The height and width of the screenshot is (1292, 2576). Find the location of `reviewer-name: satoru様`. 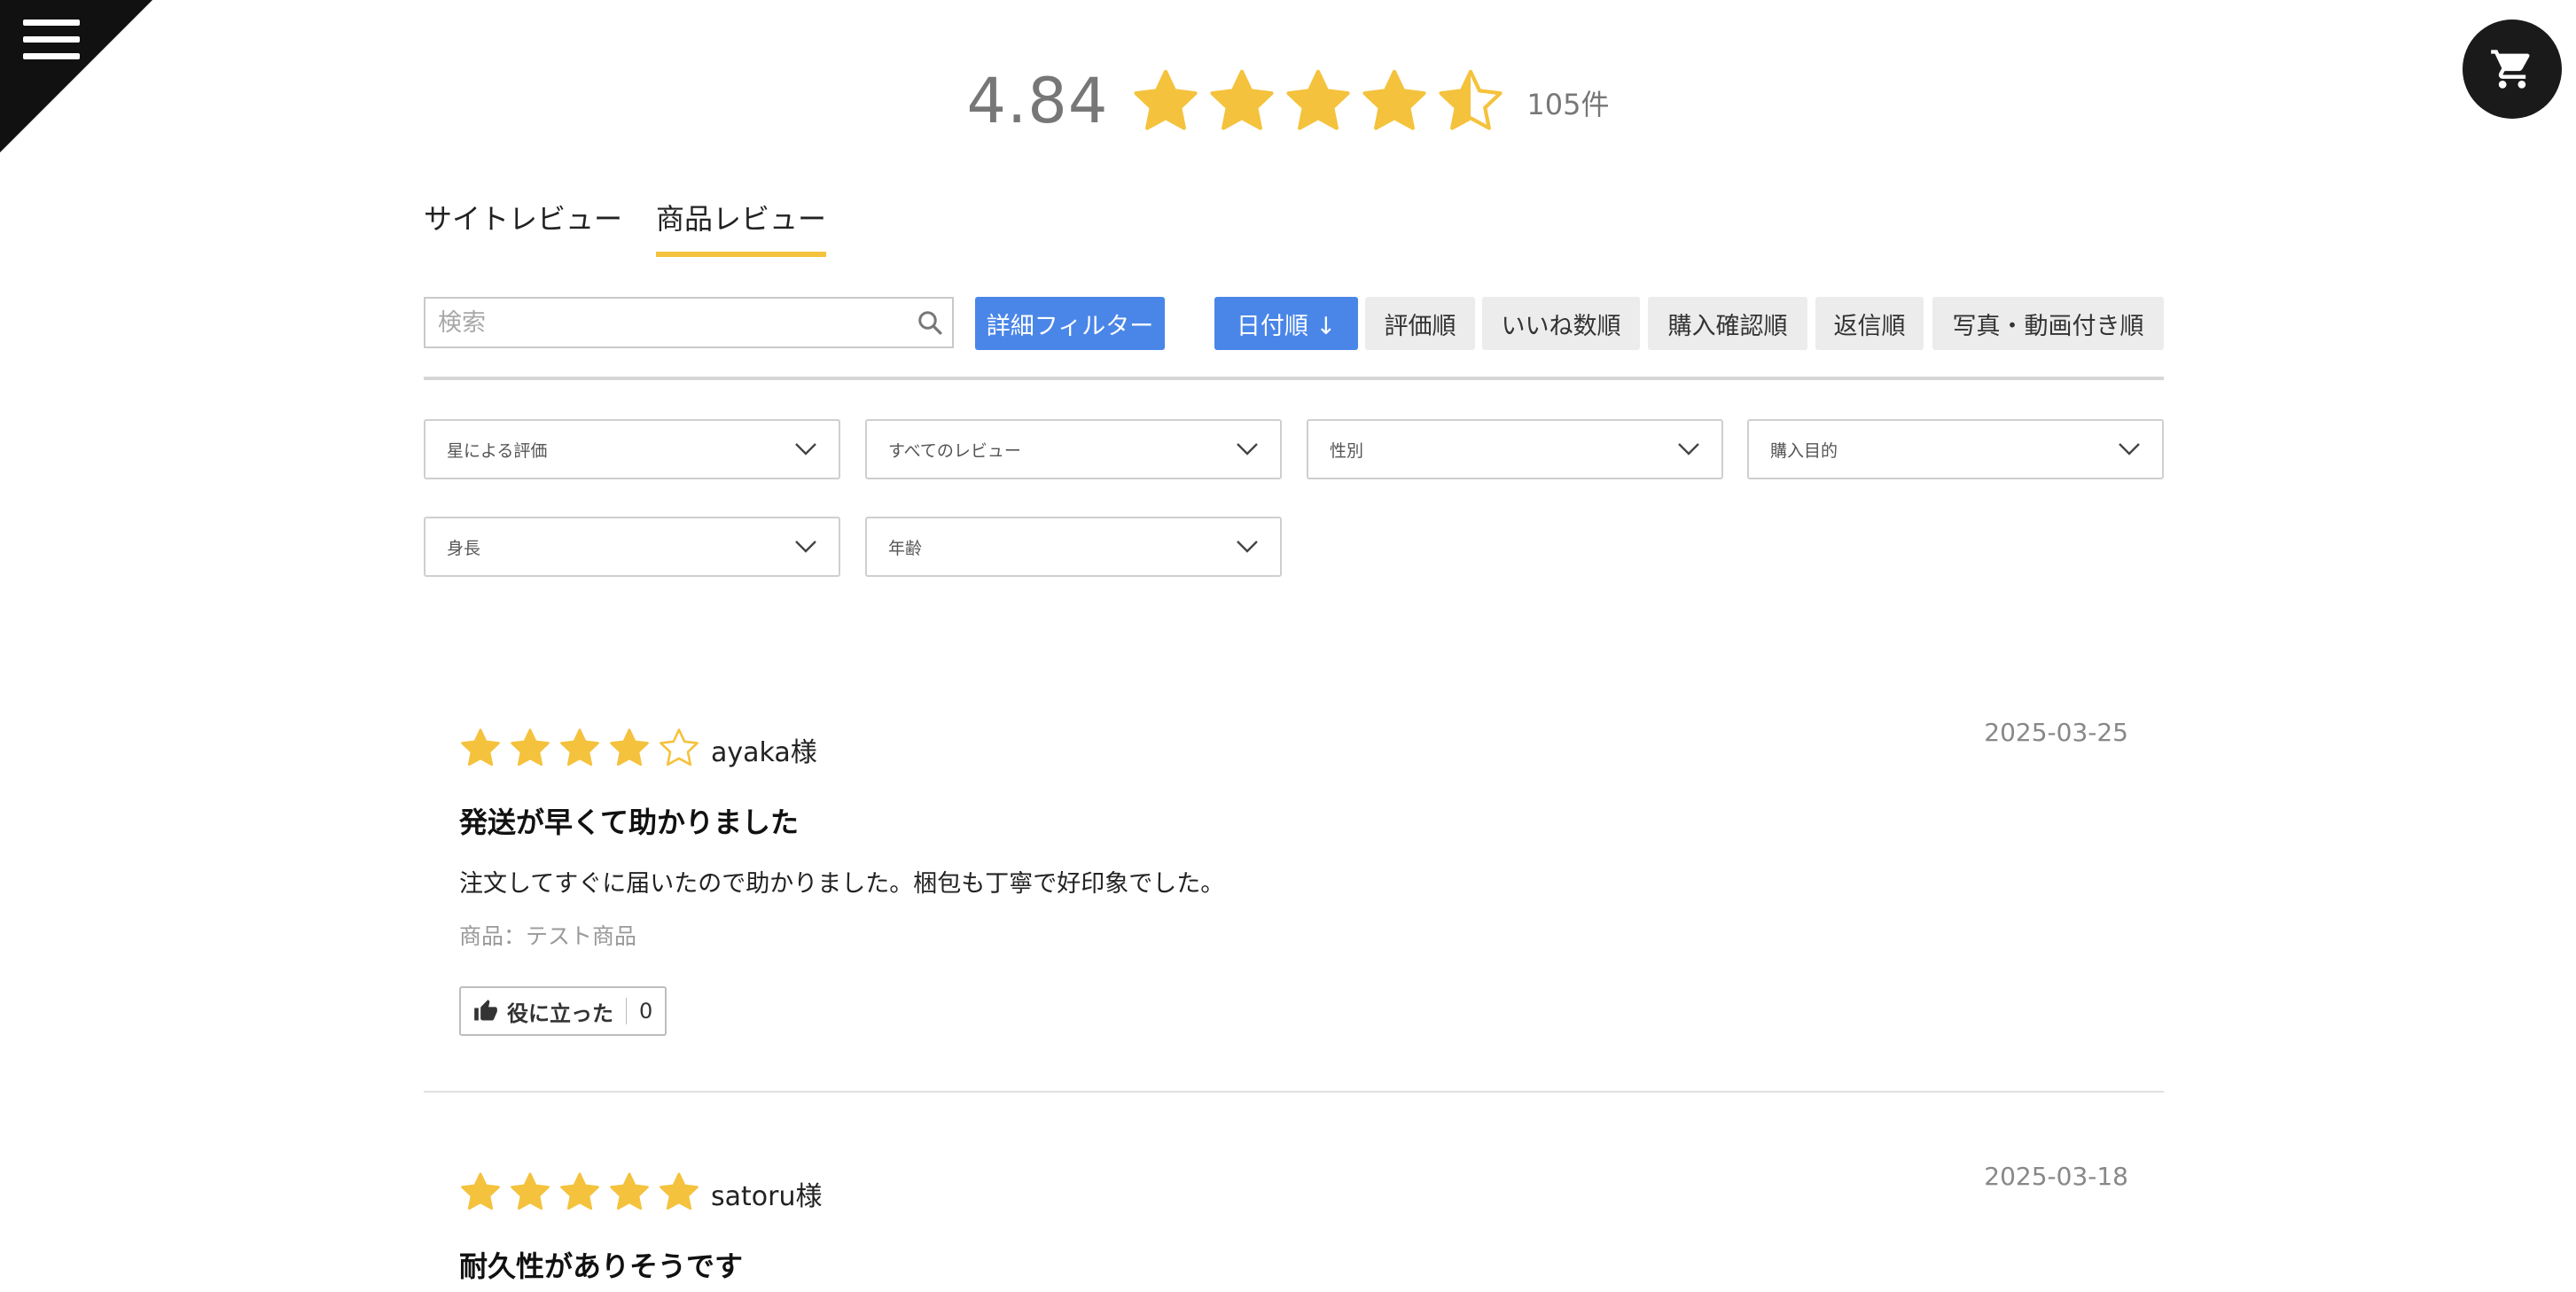

reviewer-name: satoru様 is located at coordinates (767, 1196).